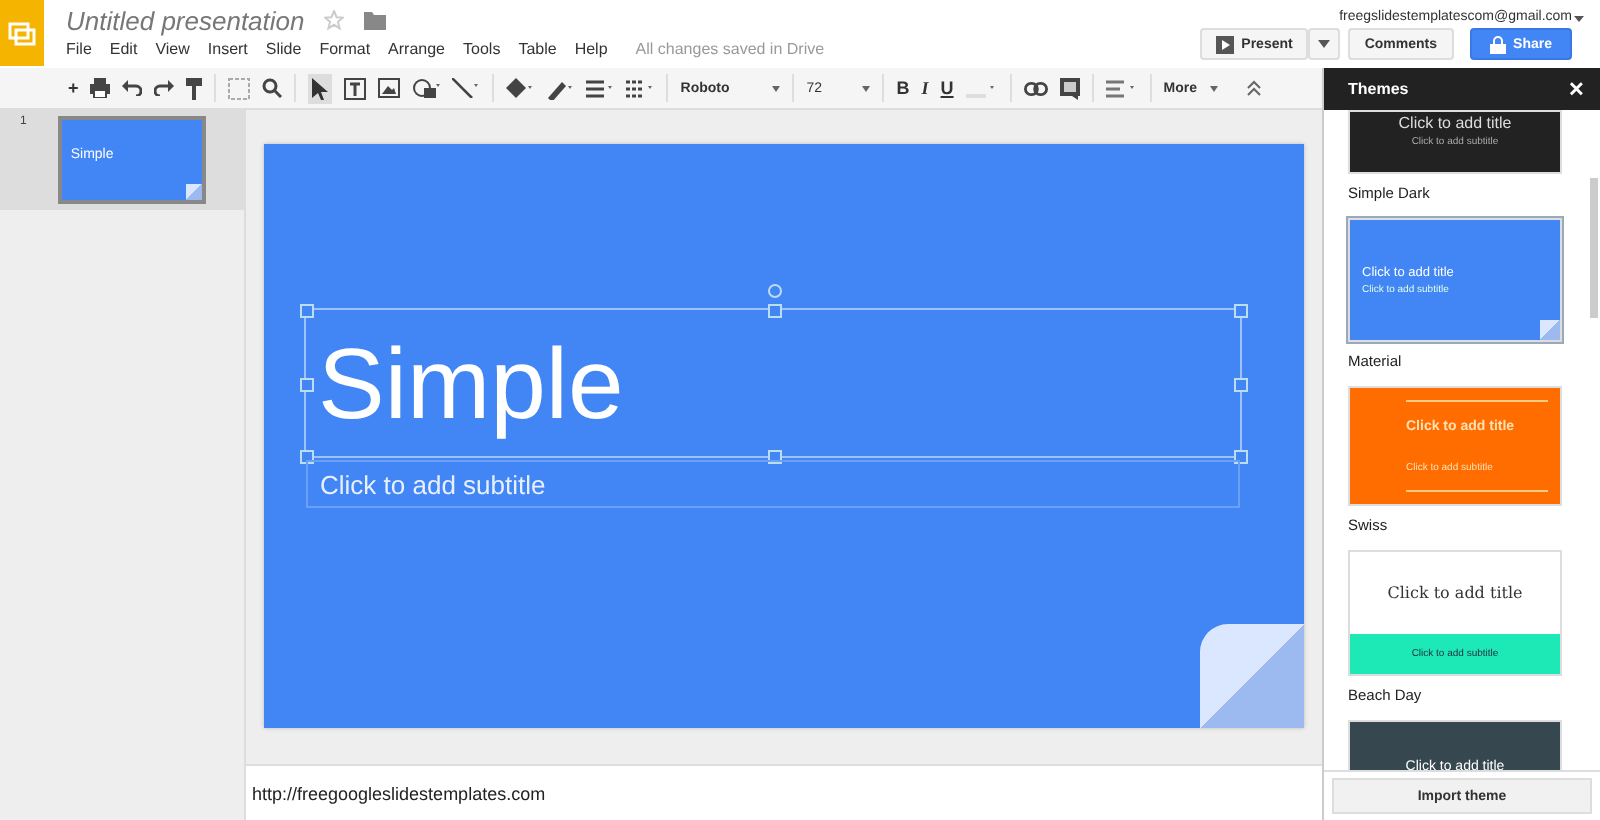 The image size is (1600, 820). What do you see at coordinates (79, 49) in the screenshot?
I see `menu-item: File` at bounding box center [79, 49].